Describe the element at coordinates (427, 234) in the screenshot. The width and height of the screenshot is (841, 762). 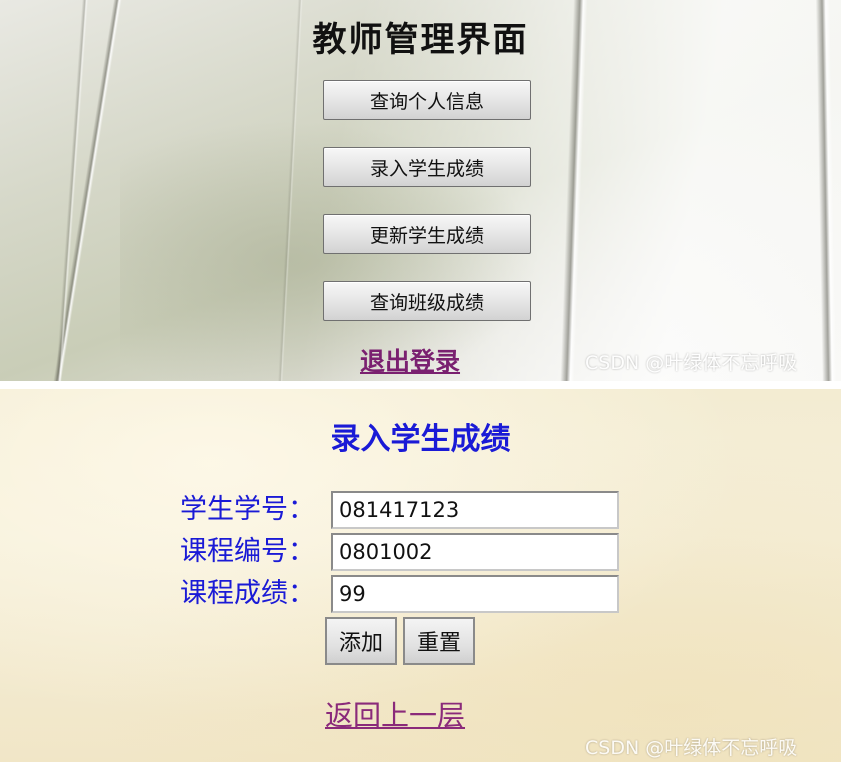
I see `update-student-scores-button: 更新学生成绩` at that location.